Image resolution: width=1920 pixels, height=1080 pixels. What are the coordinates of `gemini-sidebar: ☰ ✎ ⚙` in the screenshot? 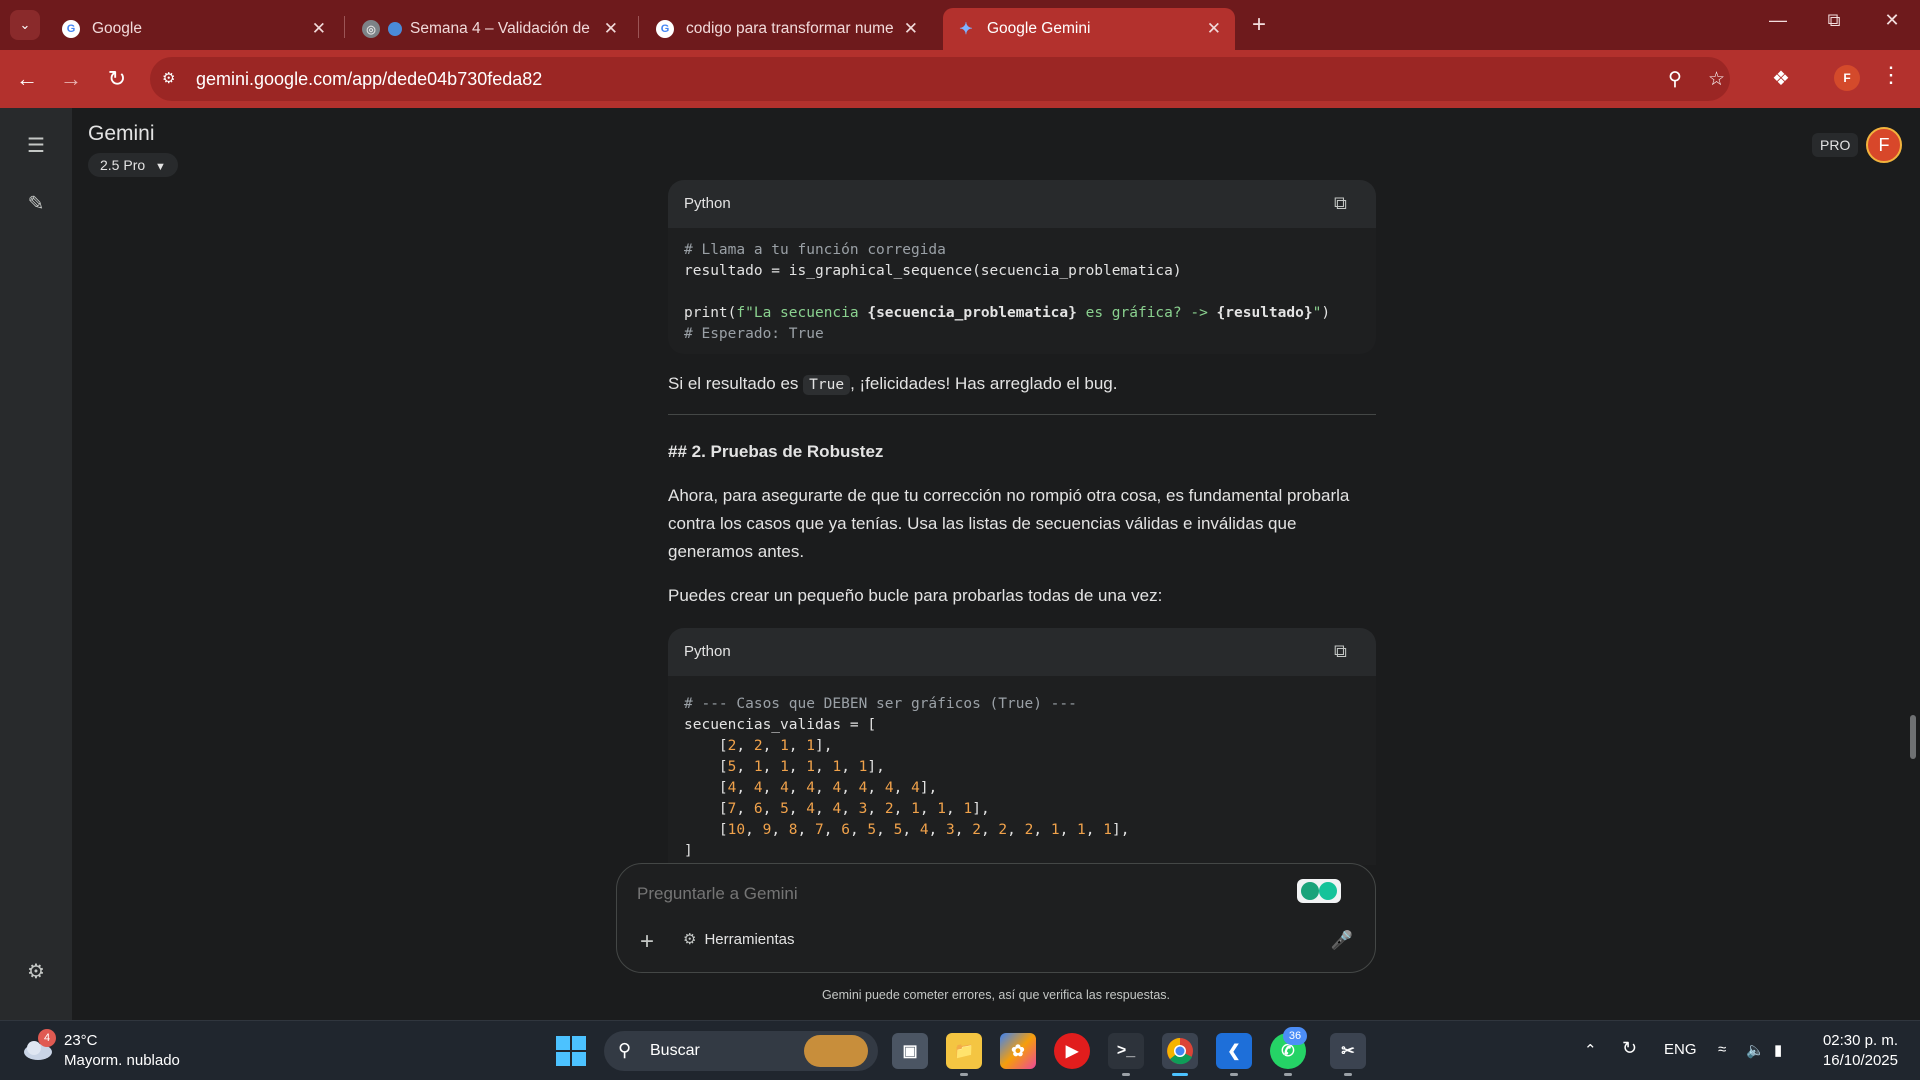 It's located at (36, 564).